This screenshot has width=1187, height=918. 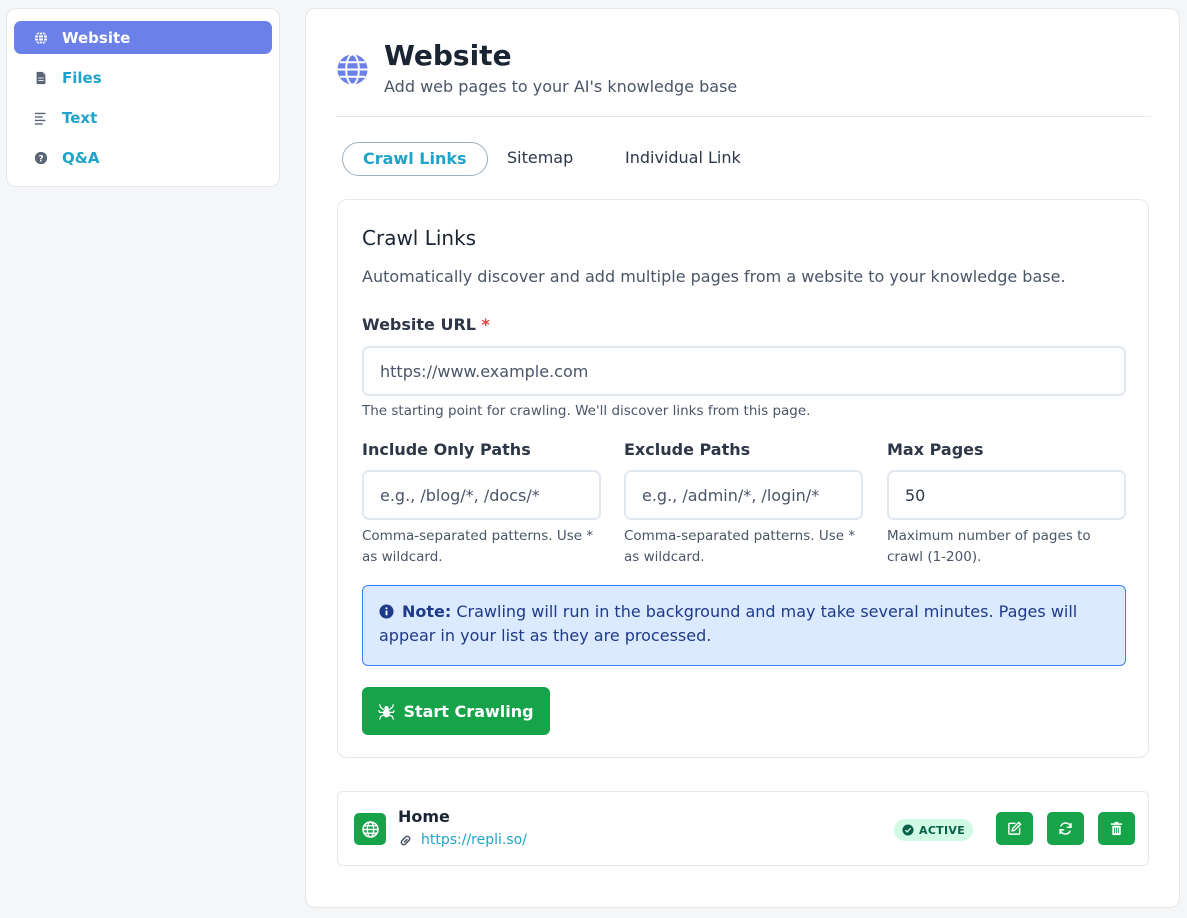 I want to click on tab-crawl-links: Crawl Links, so click(x=415, y=159).